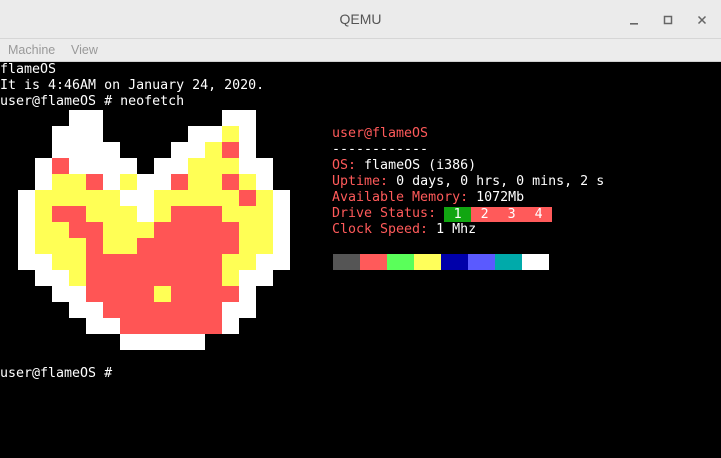  I want to click on menu-view: View, so click(84, 50).